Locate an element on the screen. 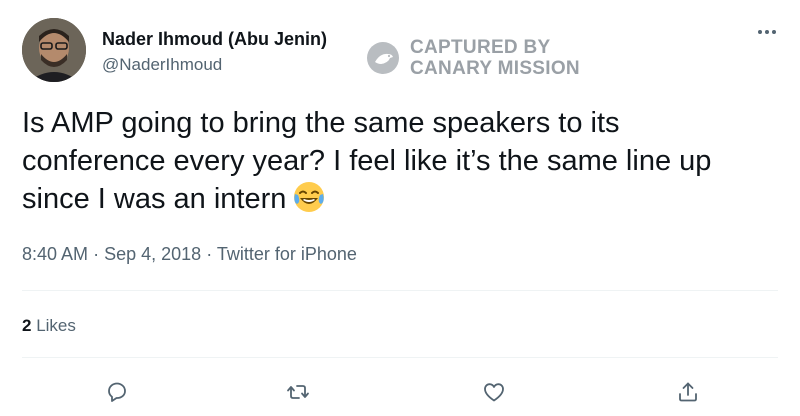 This screenshot has height=416, width=800. share-button is located at coordinates (688, 392).